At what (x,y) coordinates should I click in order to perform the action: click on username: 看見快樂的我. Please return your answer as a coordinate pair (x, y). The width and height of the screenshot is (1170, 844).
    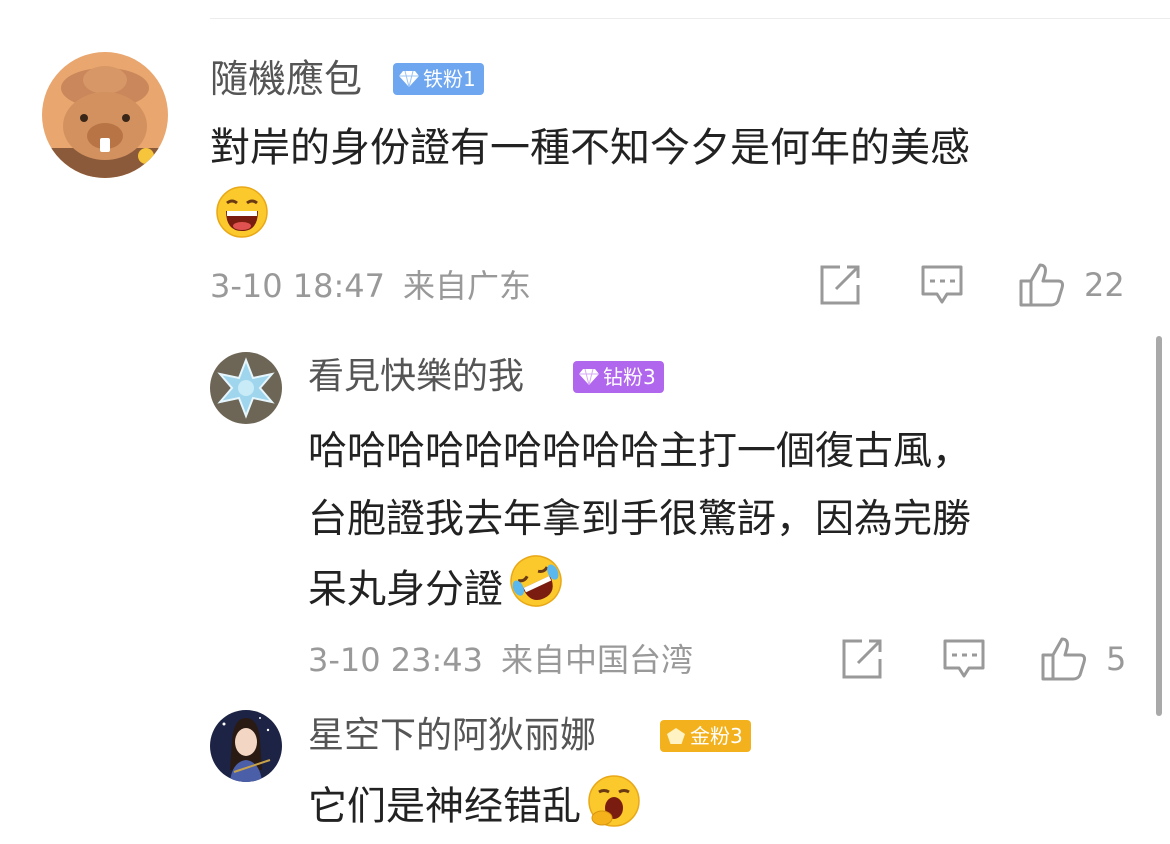
    Looking at the image, I should click on (416, 377).